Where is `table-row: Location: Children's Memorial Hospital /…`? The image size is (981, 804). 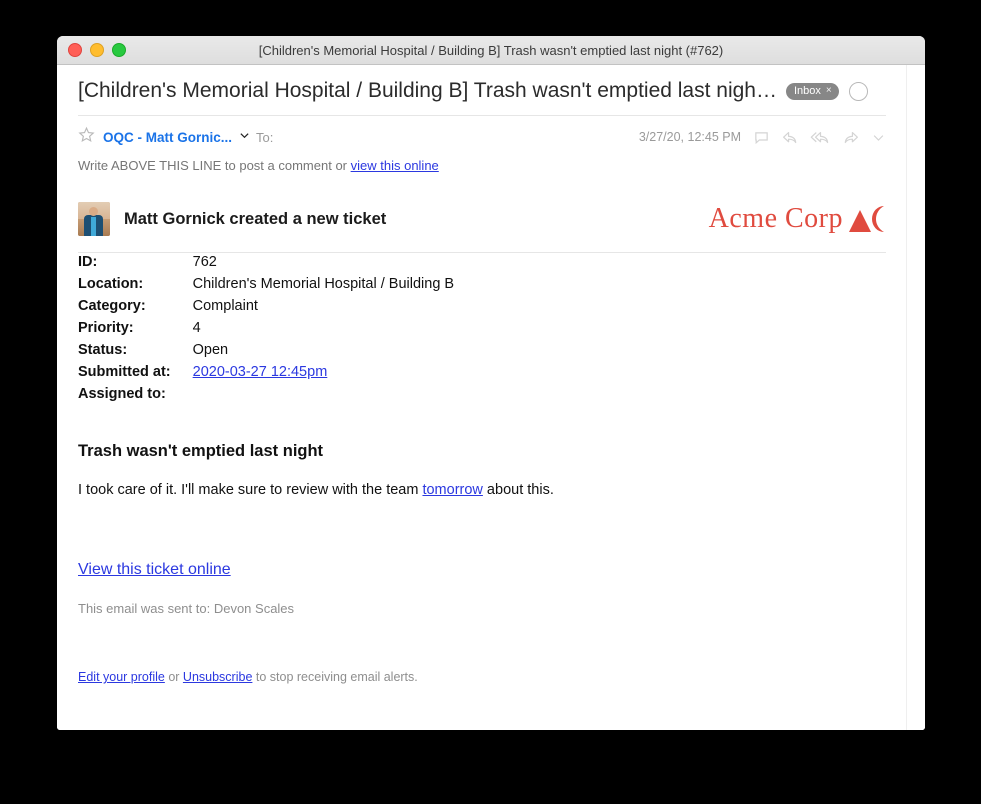
table-row: Location: Children's Memorial Hospital /… is located at coordinates (266, 286).